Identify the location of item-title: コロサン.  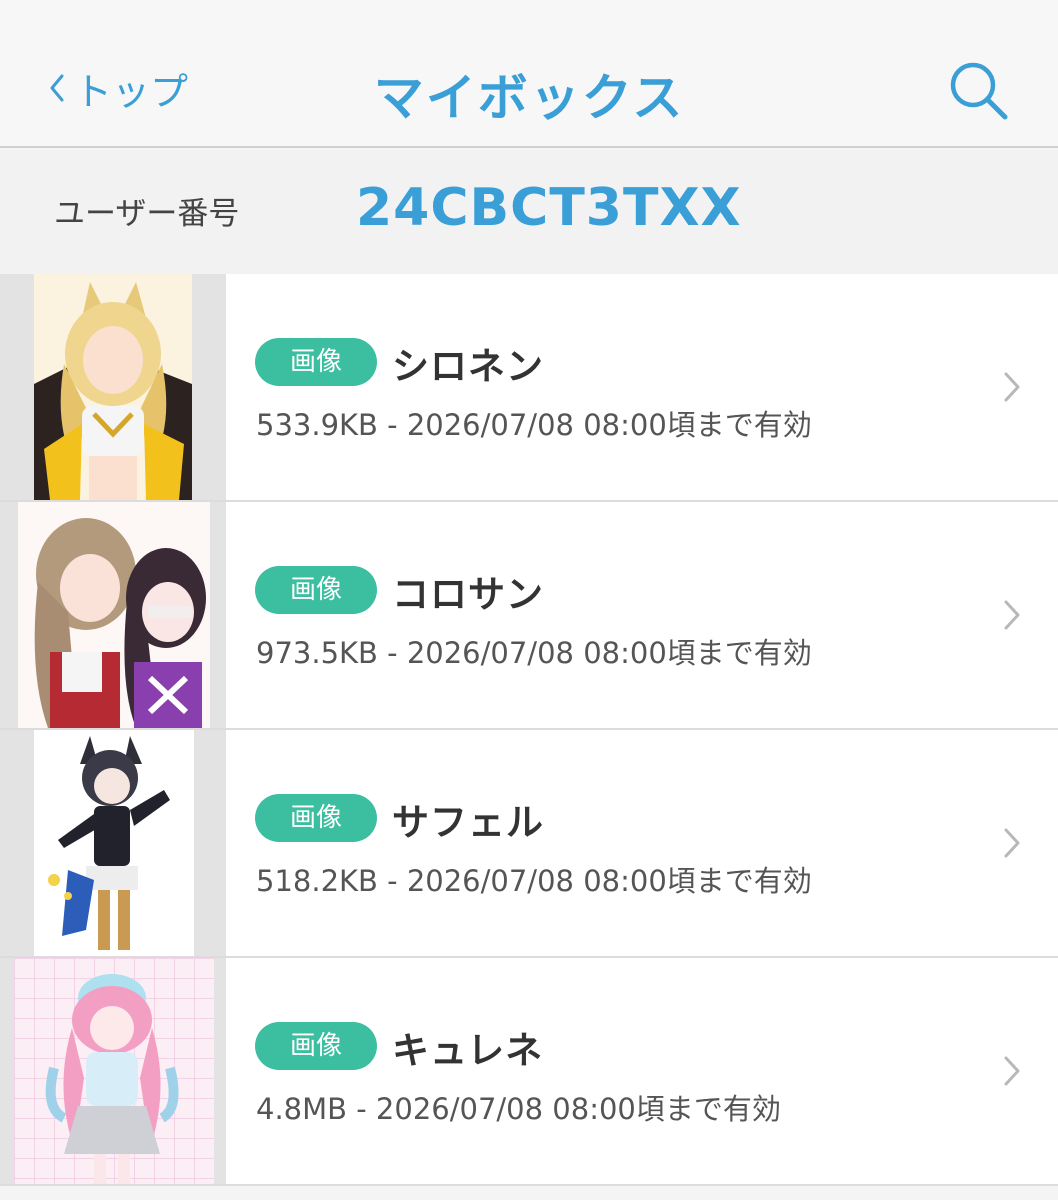
(468, 594).